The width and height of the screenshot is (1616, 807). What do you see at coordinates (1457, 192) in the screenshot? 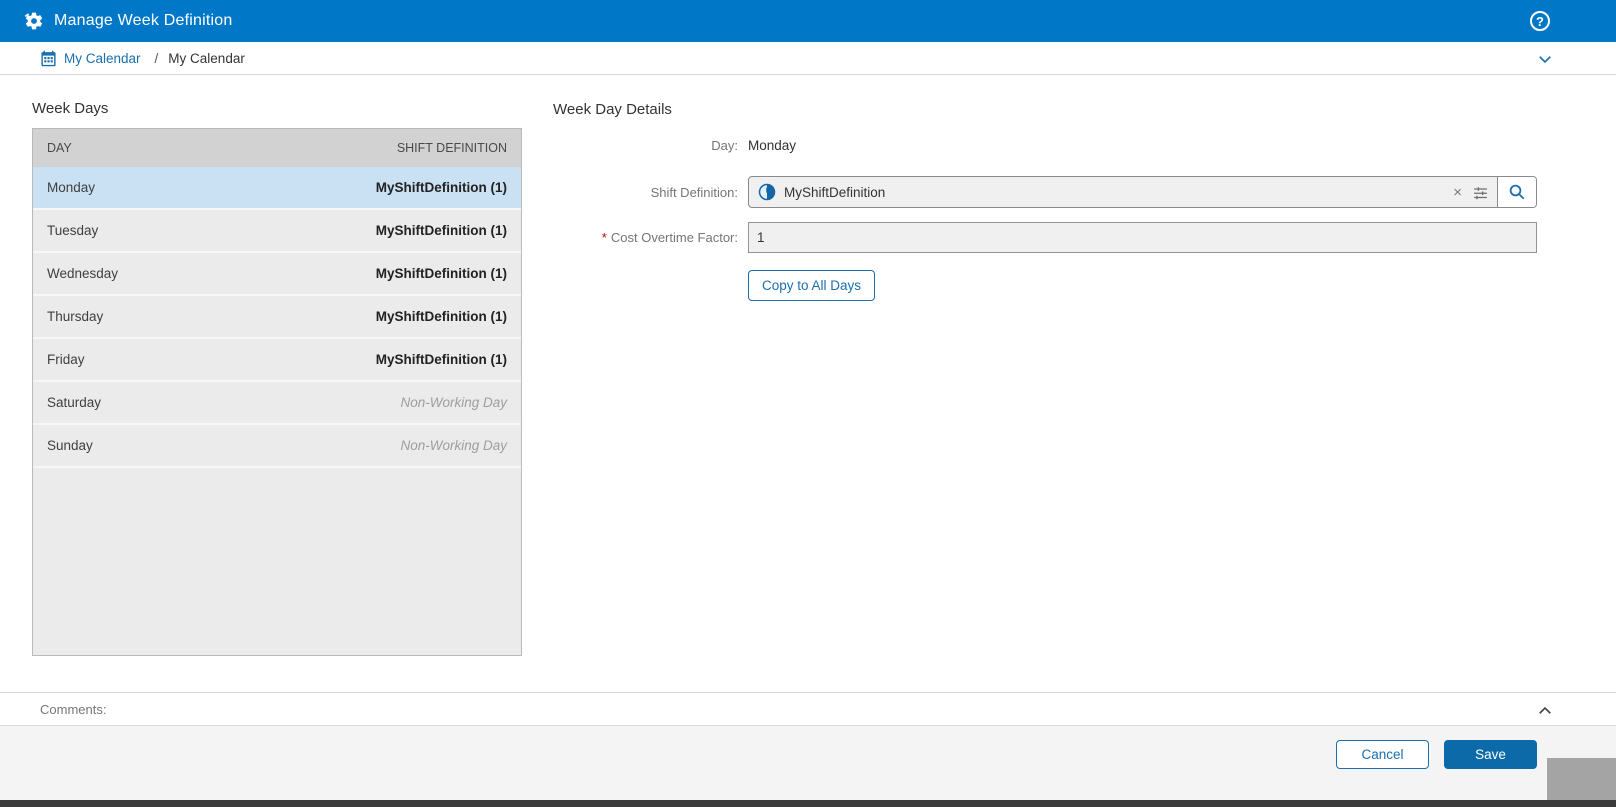
I see `clear-icon: ×` at bounding box center [1457, 192].